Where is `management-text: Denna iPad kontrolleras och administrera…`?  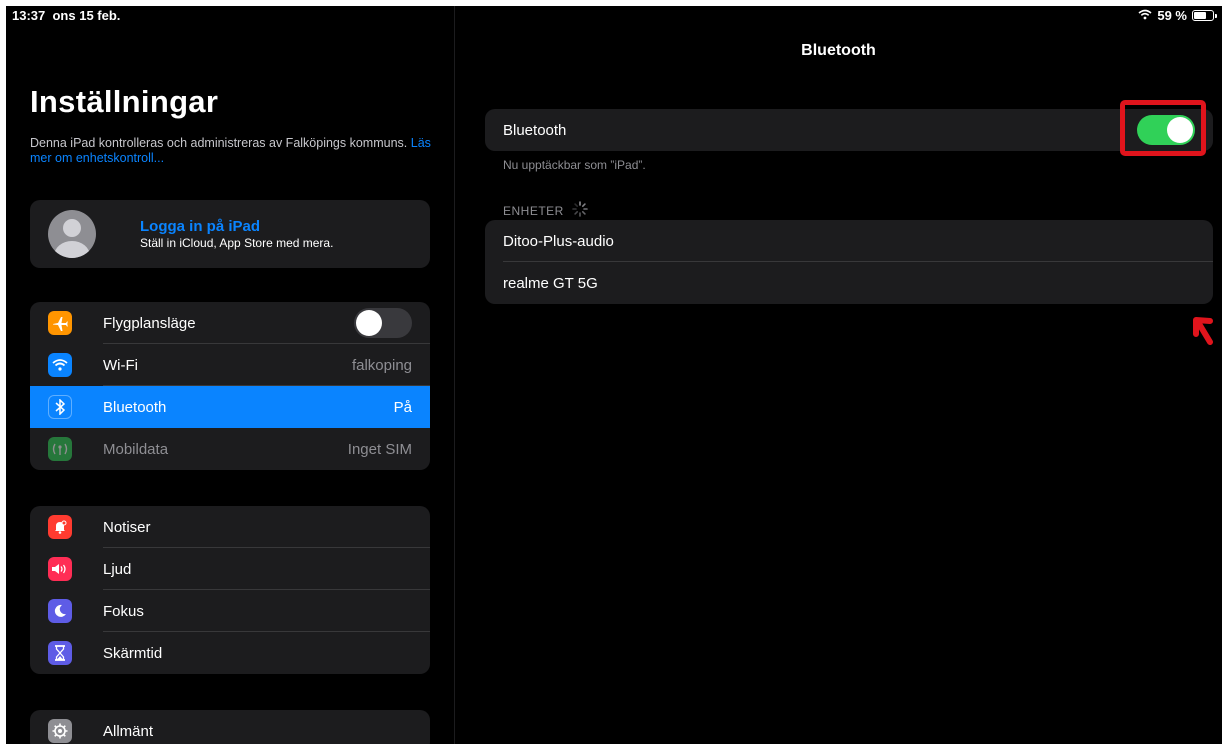 management-text: Denna iPad kontrolleras och administrera… is located at coordinates (219, 143).